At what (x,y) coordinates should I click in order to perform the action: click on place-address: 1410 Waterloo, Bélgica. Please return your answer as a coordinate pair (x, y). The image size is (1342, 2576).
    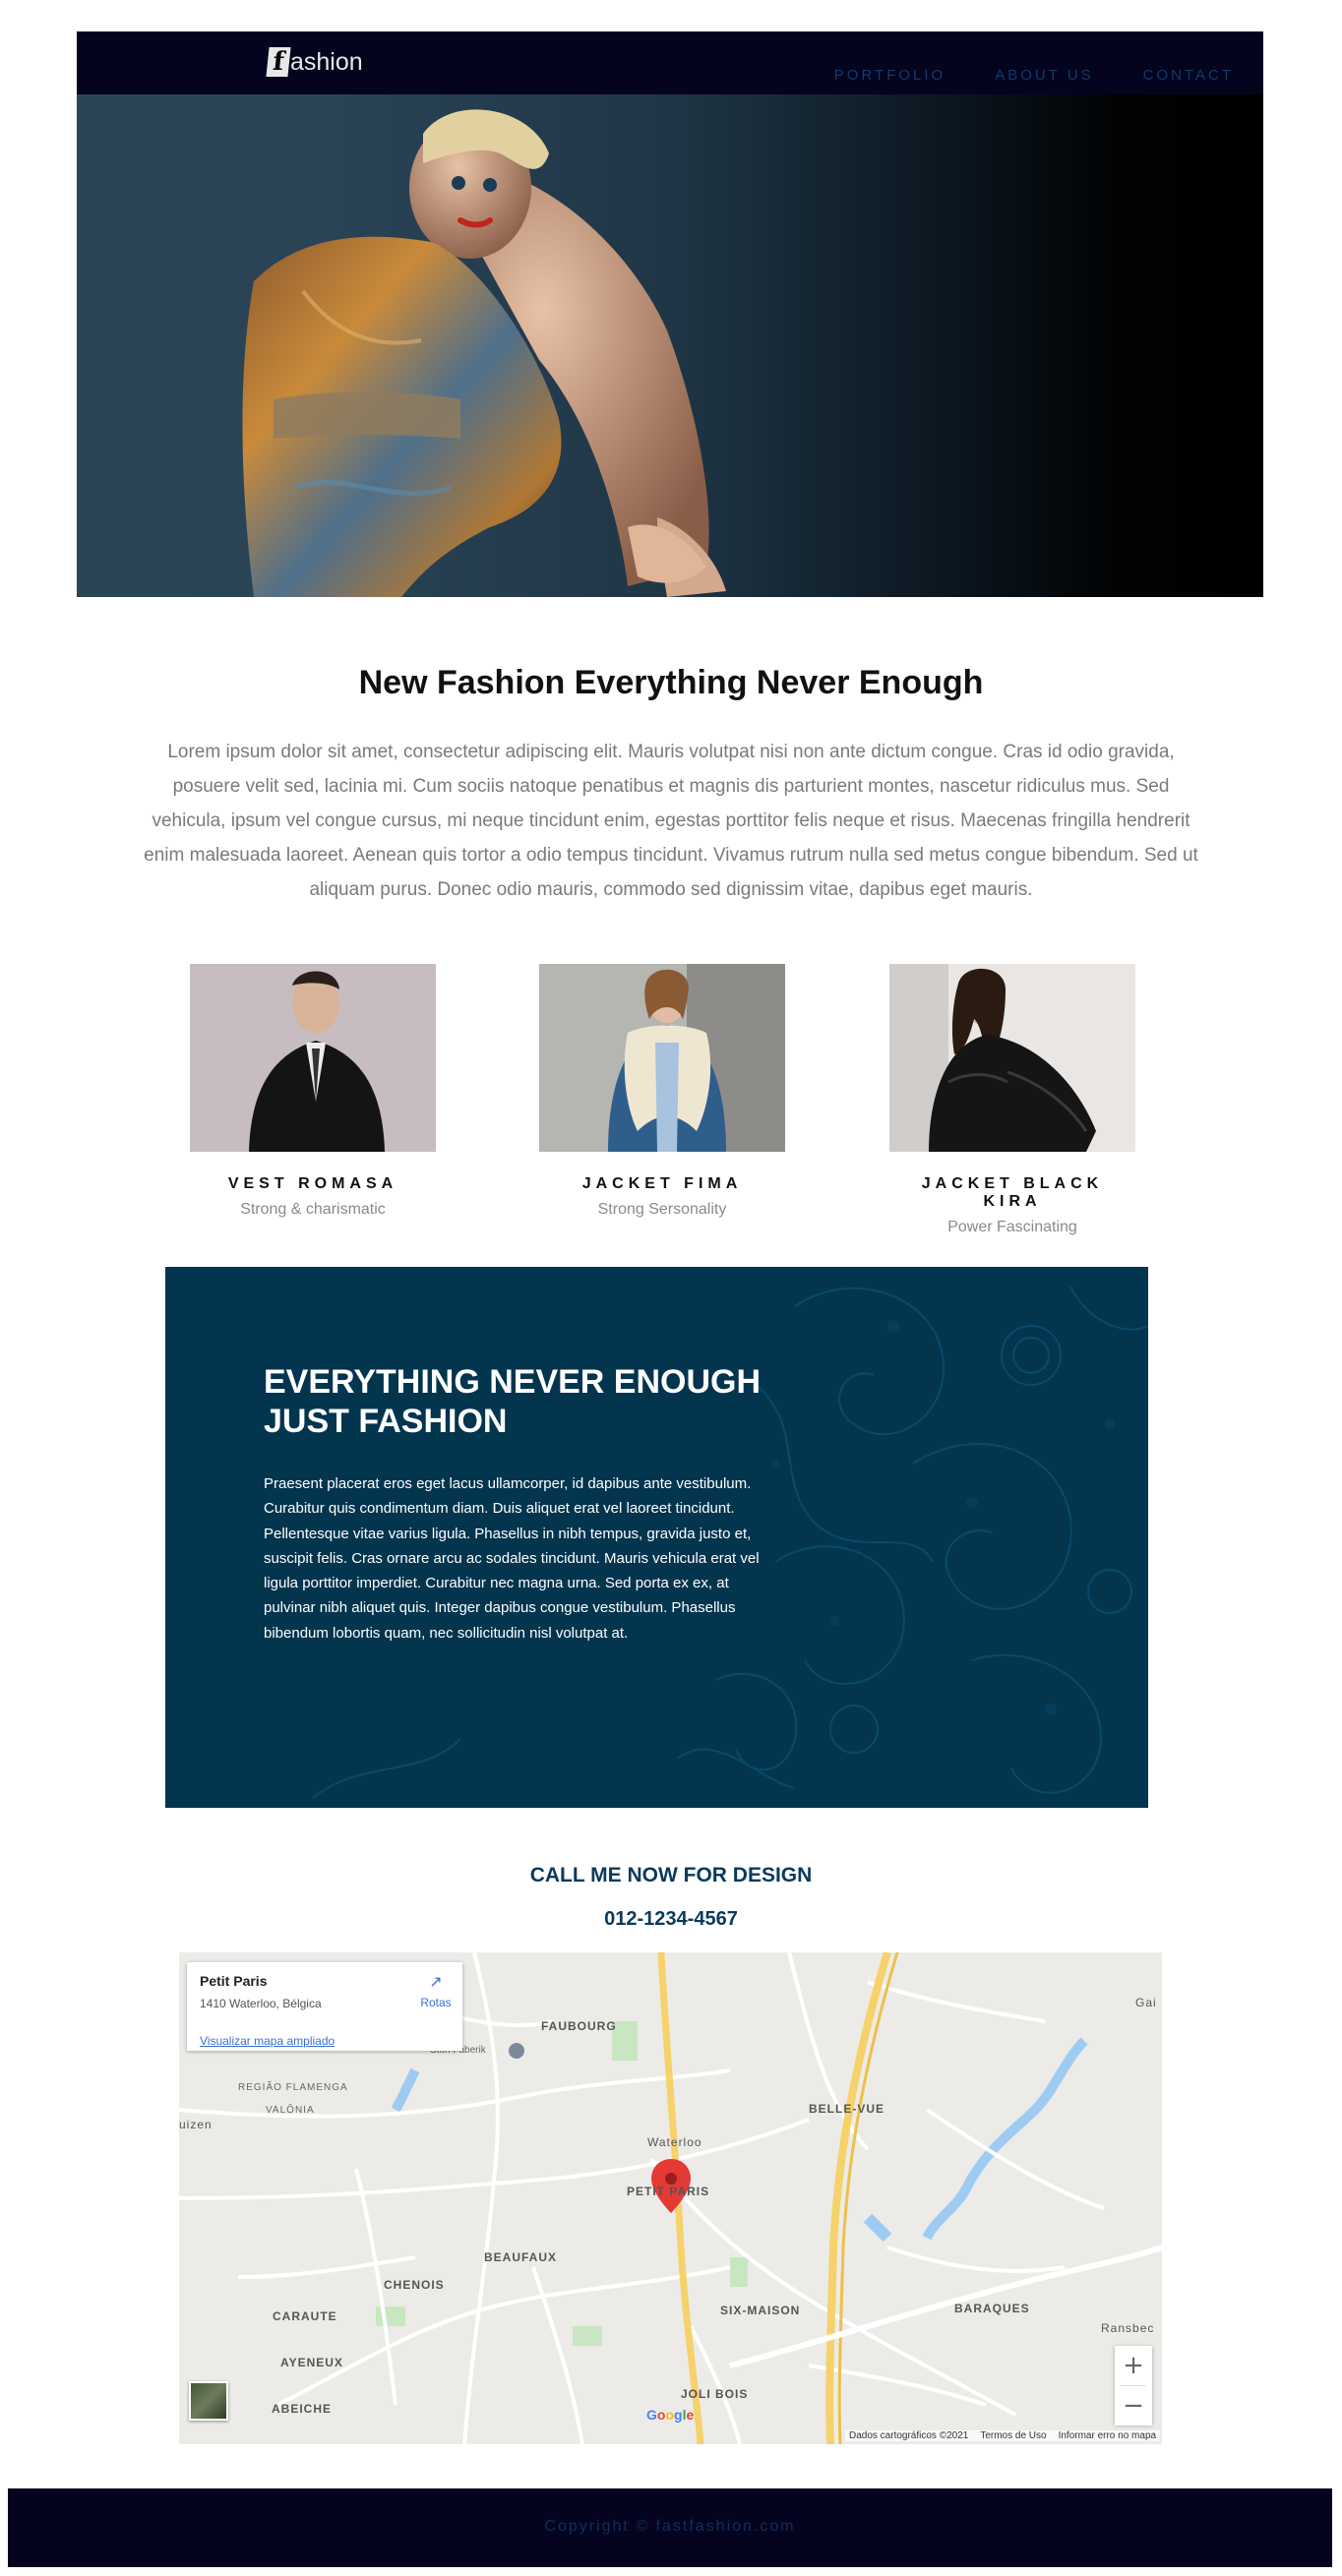
    Looking at the image, I should click on (261, 2004).